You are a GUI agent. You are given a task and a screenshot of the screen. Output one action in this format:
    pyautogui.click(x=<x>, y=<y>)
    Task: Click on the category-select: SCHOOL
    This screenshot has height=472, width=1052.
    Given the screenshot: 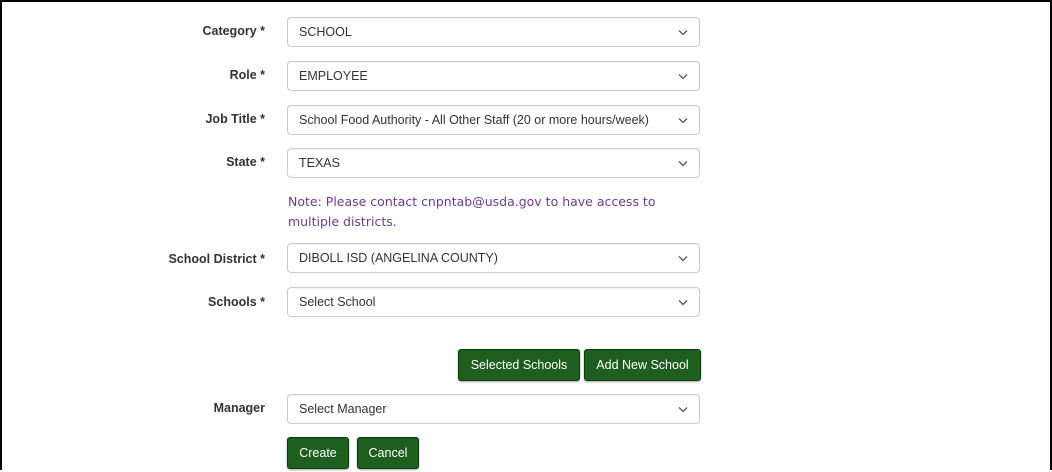 What is the action you would take?
    pyautogui.click(x=493, y=32)
    